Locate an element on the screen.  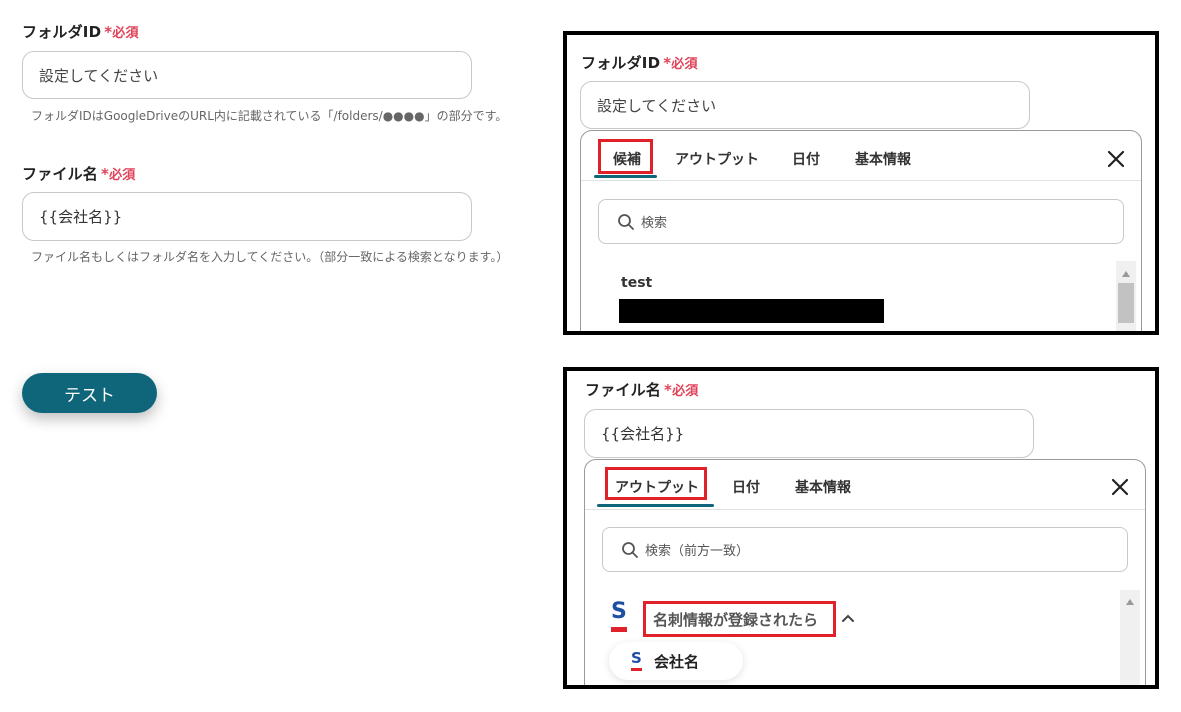
output-item-chip: S 会社名 is located at coordinates (676, 661).